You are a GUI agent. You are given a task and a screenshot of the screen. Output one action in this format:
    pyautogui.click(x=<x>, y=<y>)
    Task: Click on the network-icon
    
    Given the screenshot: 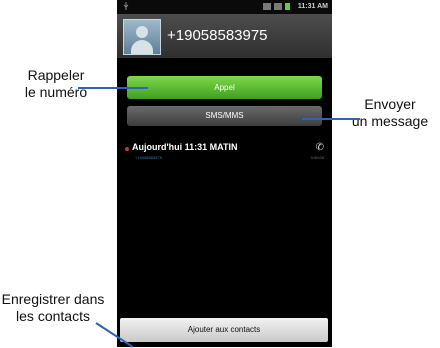 What is the action you would take?
    pyautogui.click(x=267, y=6)
    